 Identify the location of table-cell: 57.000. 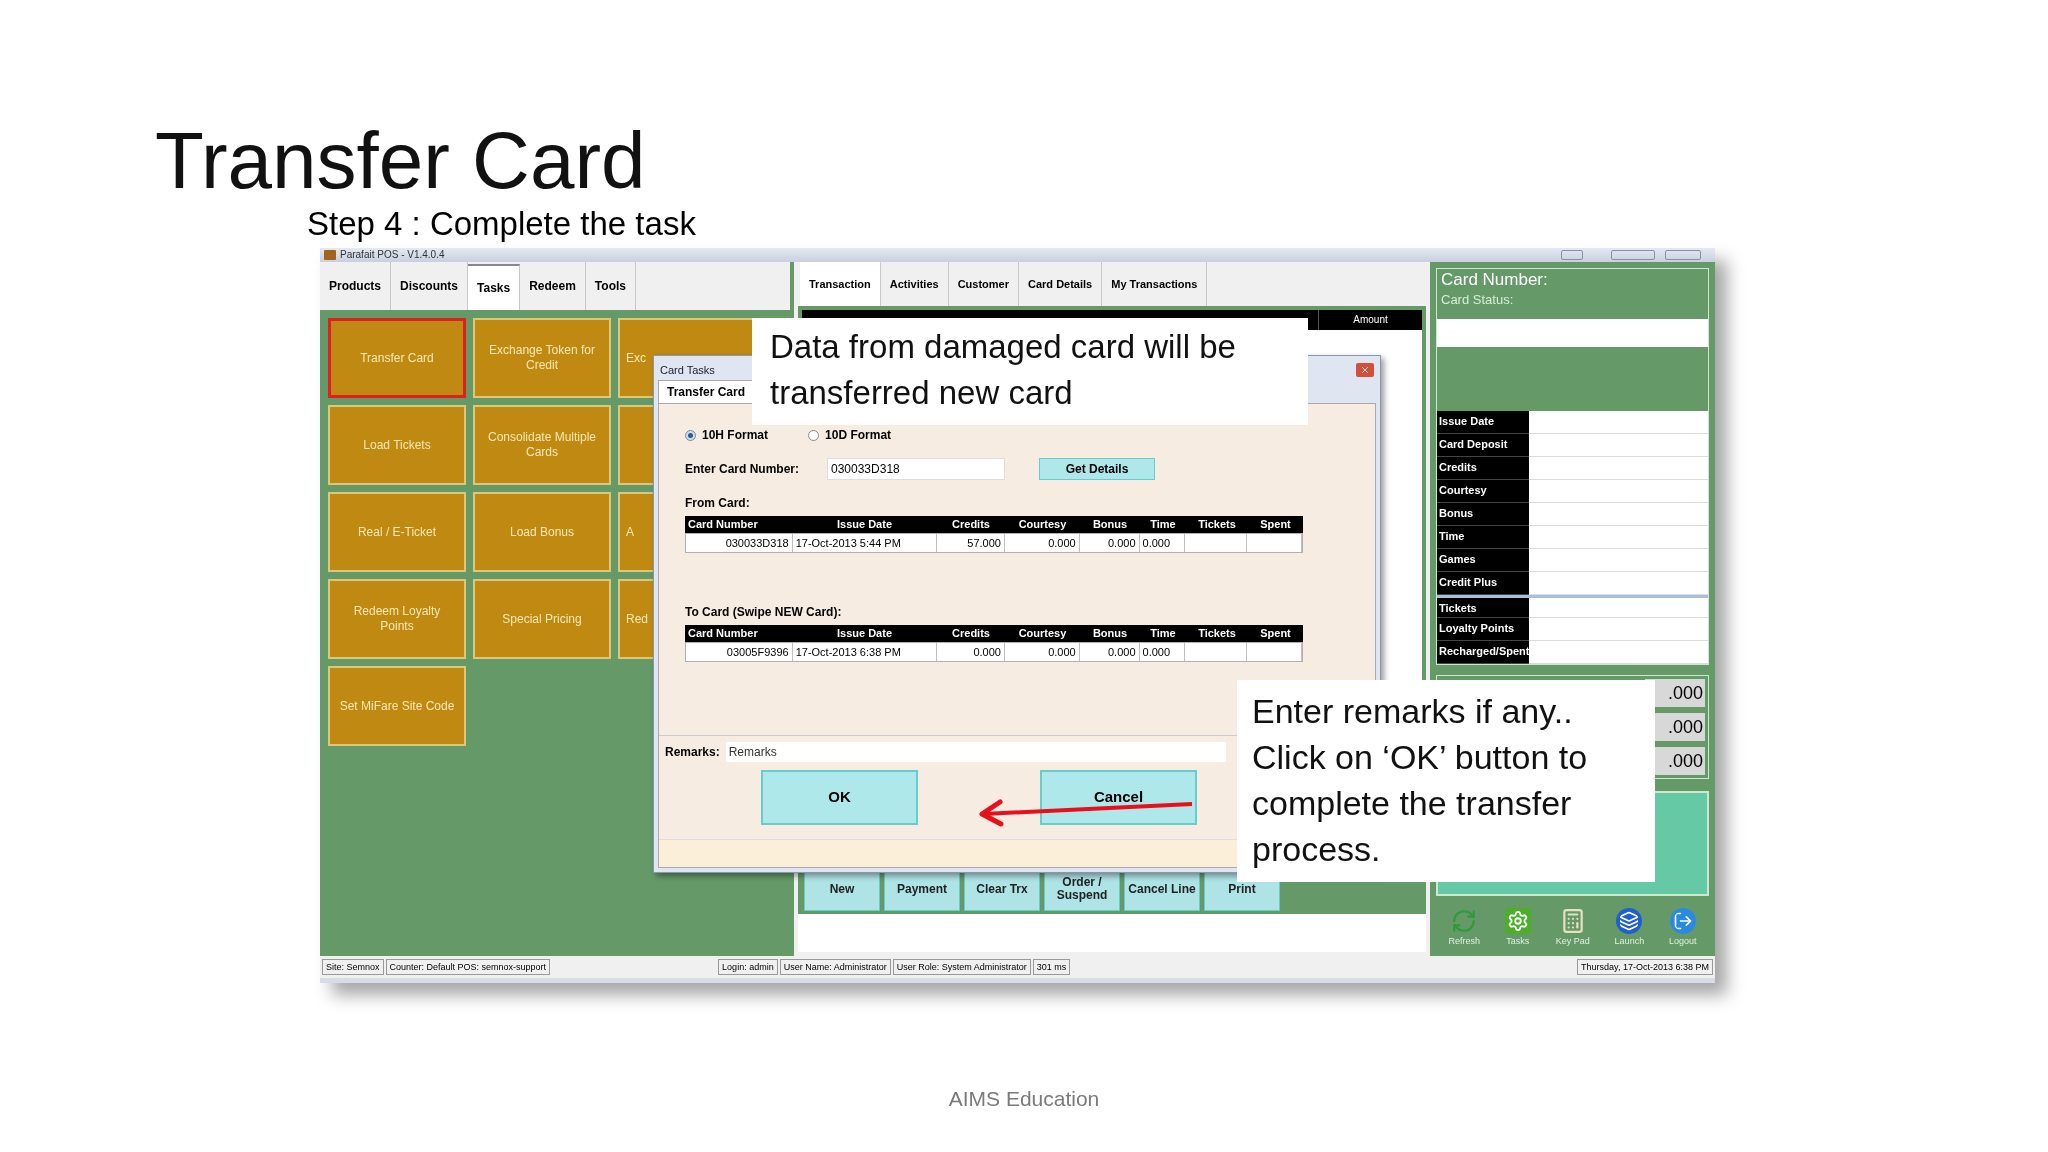
(971, 543).